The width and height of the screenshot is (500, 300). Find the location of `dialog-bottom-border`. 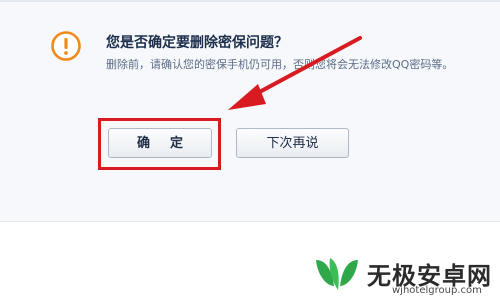

dialog-bottom-border is located at coordinates (250, 221).